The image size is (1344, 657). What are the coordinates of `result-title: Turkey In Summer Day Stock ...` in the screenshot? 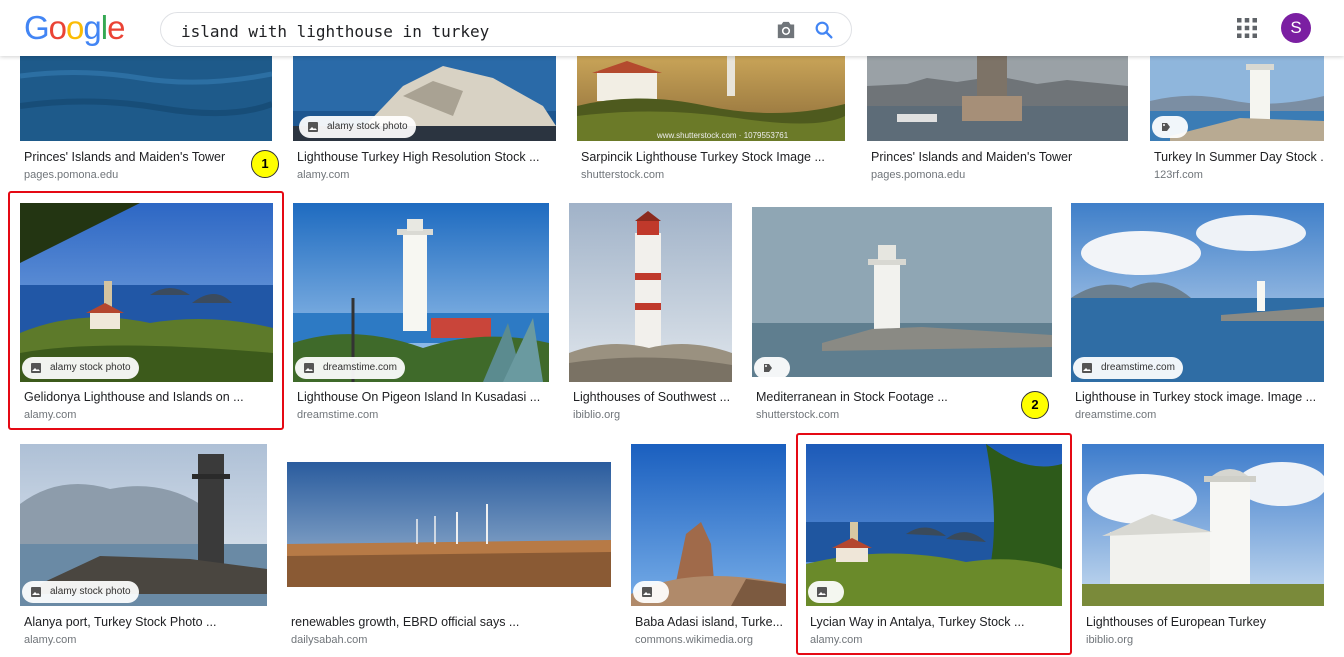 It's located at (1239, 157).